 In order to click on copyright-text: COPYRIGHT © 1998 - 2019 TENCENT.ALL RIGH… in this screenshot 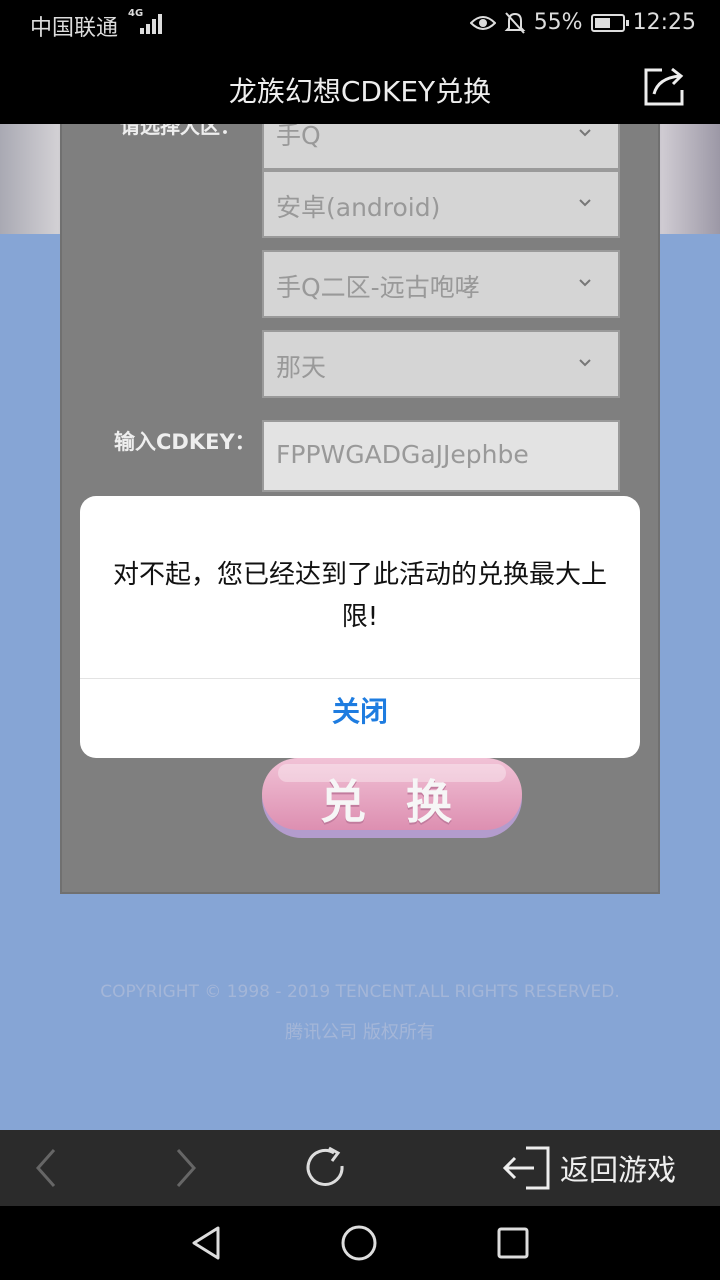, I will do `click(360, 992)`.